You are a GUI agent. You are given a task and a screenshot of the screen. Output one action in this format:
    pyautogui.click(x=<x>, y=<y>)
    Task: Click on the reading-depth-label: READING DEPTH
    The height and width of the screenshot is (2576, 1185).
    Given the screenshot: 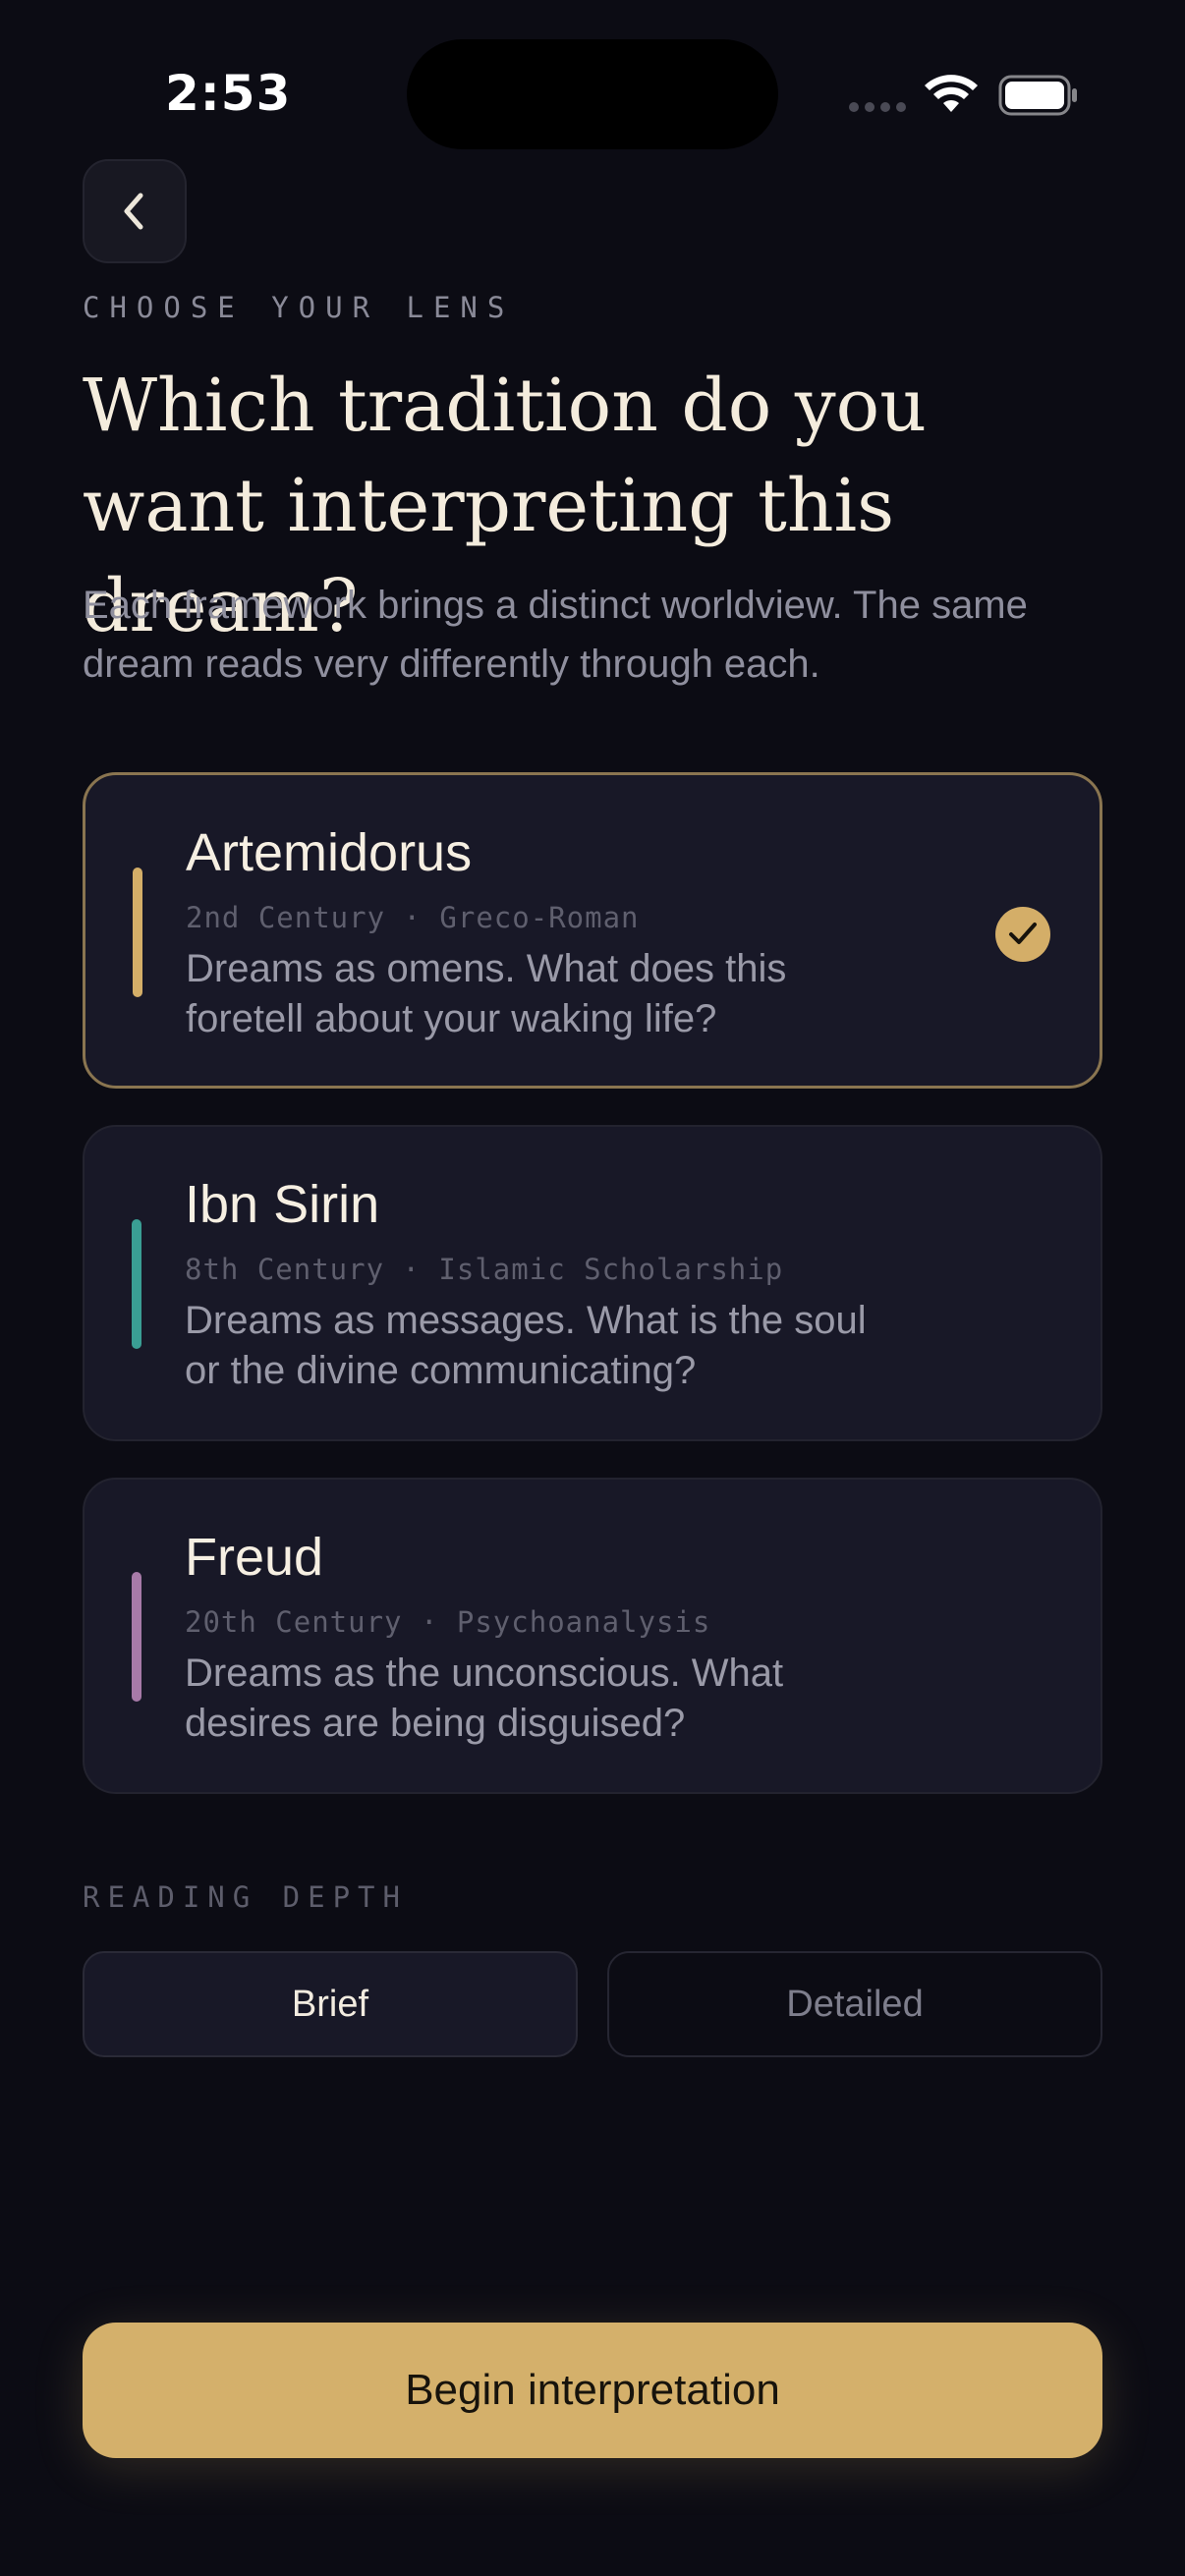 What is the action you would take?
    pyautogui.click(x=246, y=1897)
    